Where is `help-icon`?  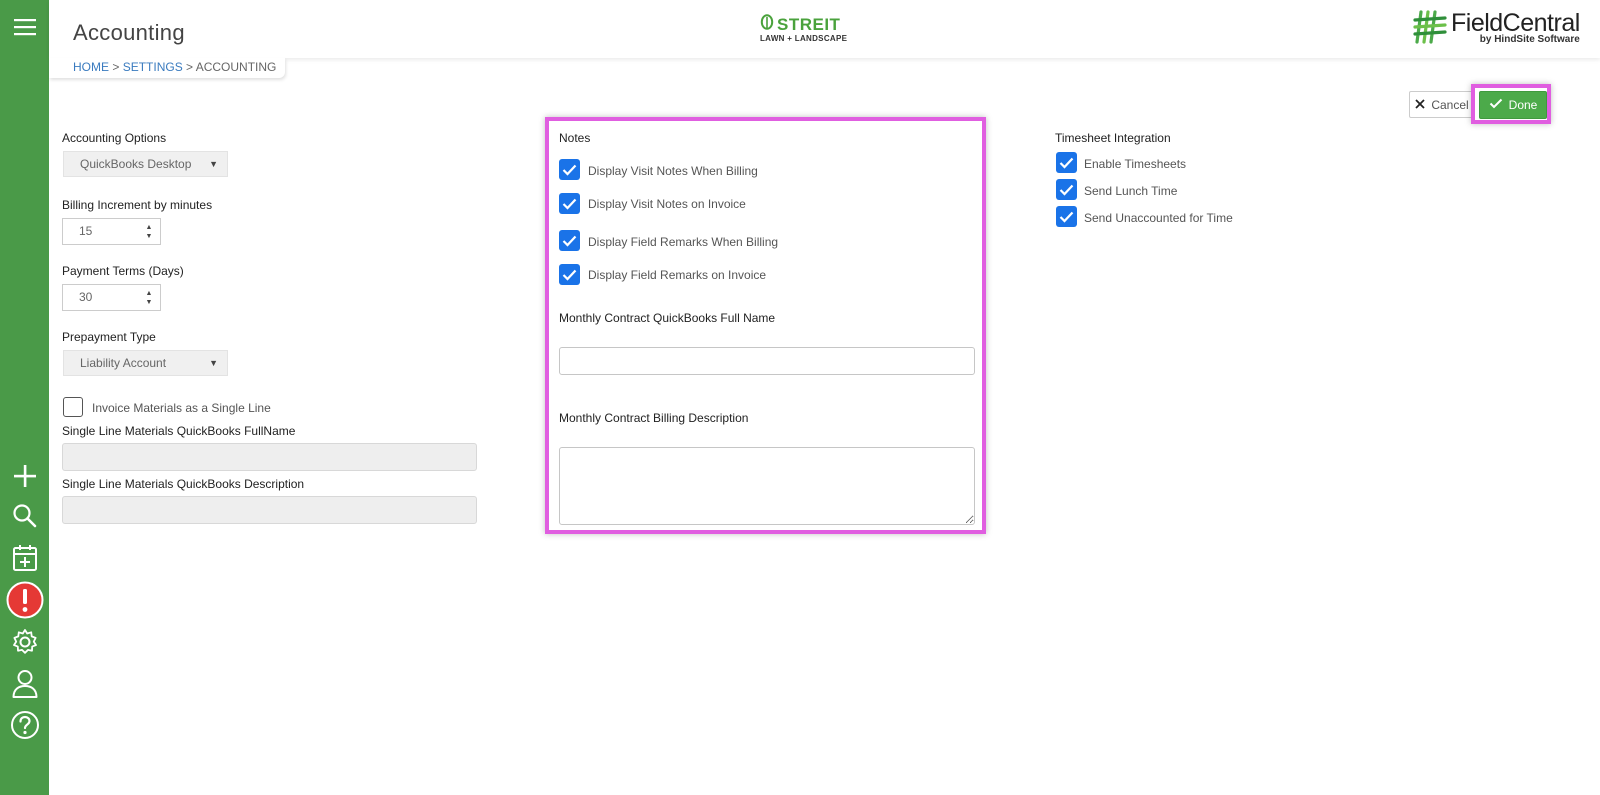
help-icon is located at coordinates (24, 725).